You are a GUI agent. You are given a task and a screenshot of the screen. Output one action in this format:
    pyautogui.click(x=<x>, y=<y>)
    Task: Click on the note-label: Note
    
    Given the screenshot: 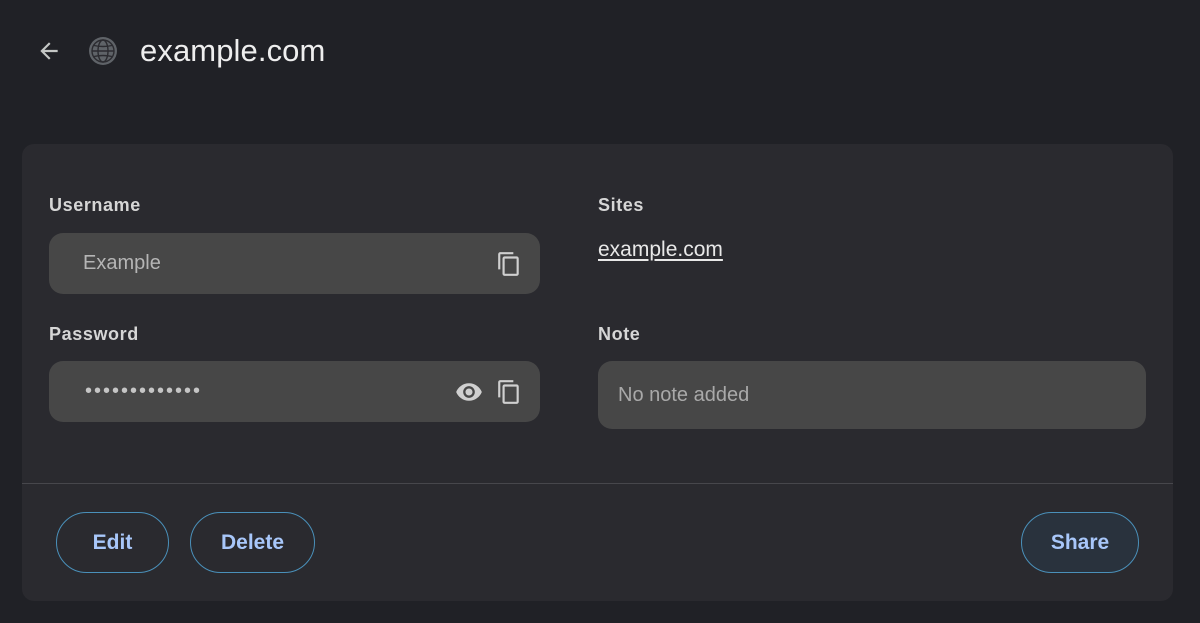 What is the action you would take?
    pyautogui.click(x=619, y=334)
    